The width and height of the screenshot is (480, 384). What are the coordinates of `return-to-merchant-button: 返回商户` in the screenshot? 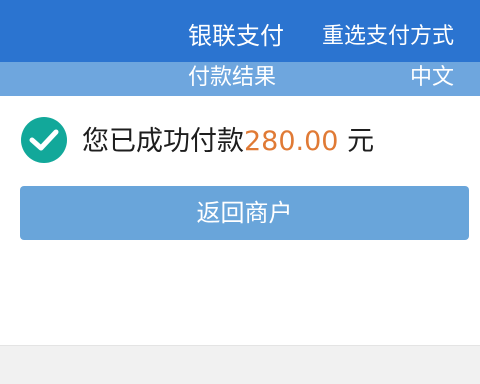 It's located at (244, 213).